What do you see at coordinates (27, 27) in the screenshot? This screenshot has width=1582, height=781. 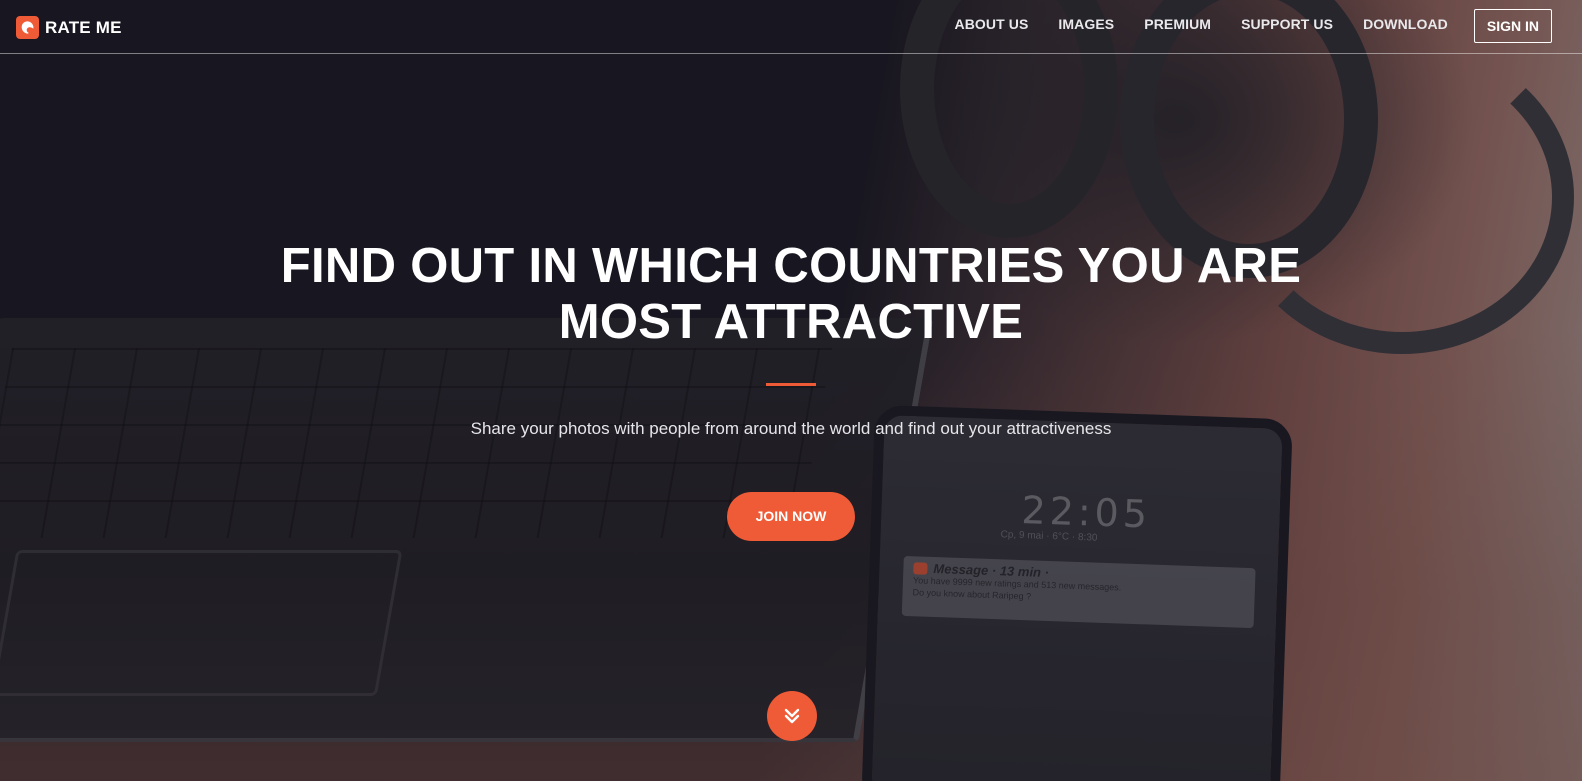 I see `rateme-logo-icon` at bounding box center [27, 27].